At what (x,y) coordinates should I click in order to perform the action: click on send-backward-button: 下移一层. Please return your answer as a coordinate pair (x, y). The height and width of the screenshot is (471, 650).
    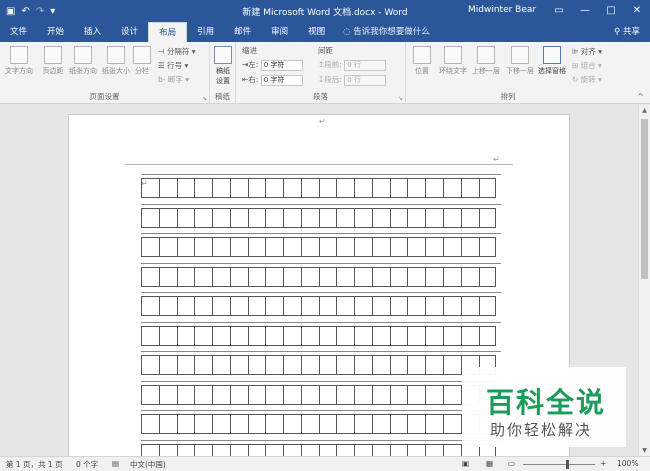
    Looking at the image, I should click on (520, 61).